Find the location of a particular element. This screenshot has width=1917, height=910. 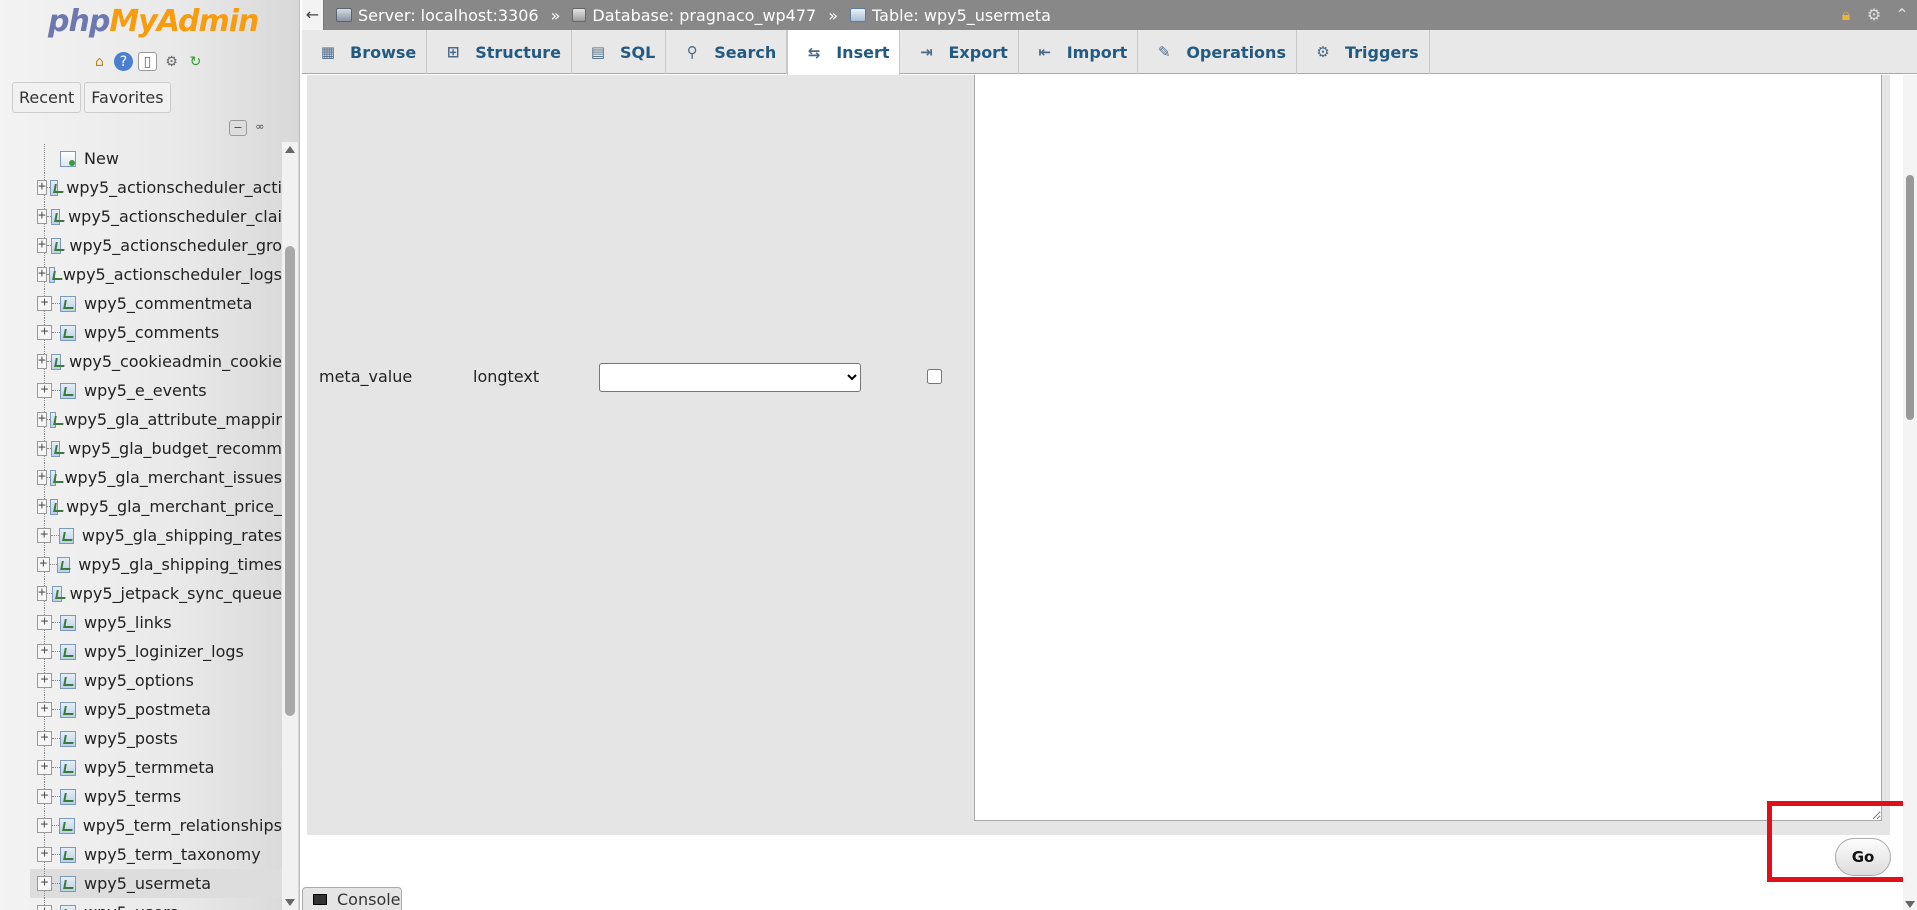

help-icon: ? is located at coordinates (123, 61).